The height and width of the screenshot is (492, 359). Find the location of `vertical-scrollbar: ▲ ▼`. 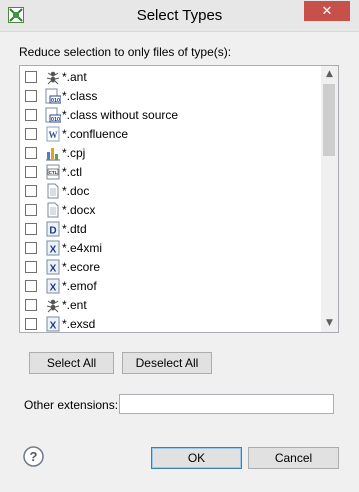

vertical-scrollbar: ▲ ▼ is located at coordinates (329, 199).